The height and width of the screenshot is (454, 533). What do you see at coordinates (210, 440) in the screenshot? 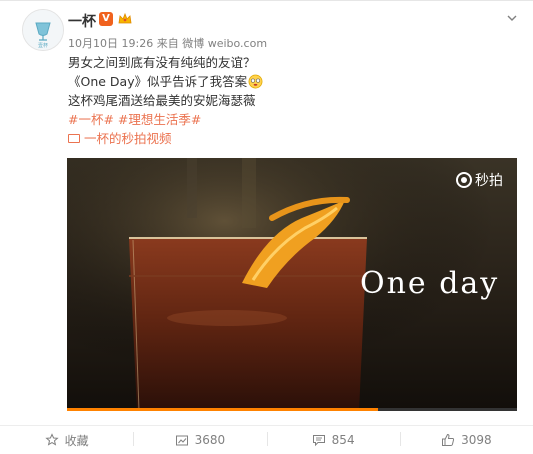
I see `repost-count: 3680` at bounding box center [210, 440].